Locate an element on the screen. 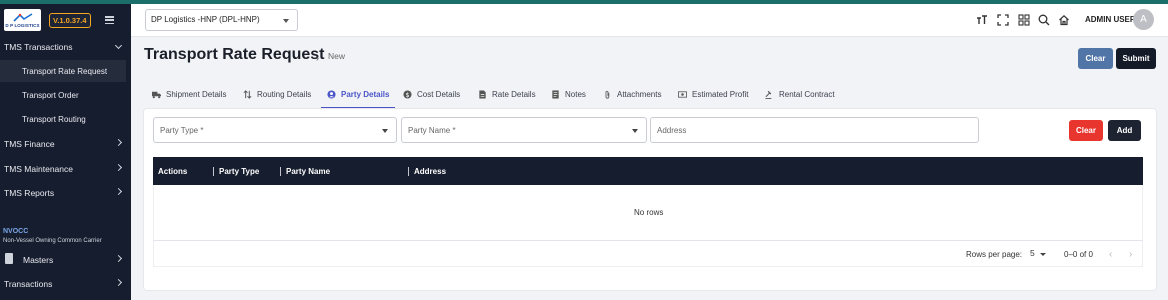 This screenshot has height=300, width=1168. sidebar-item-tms-finance: TMS Finance is located at coordinates (65, 144).